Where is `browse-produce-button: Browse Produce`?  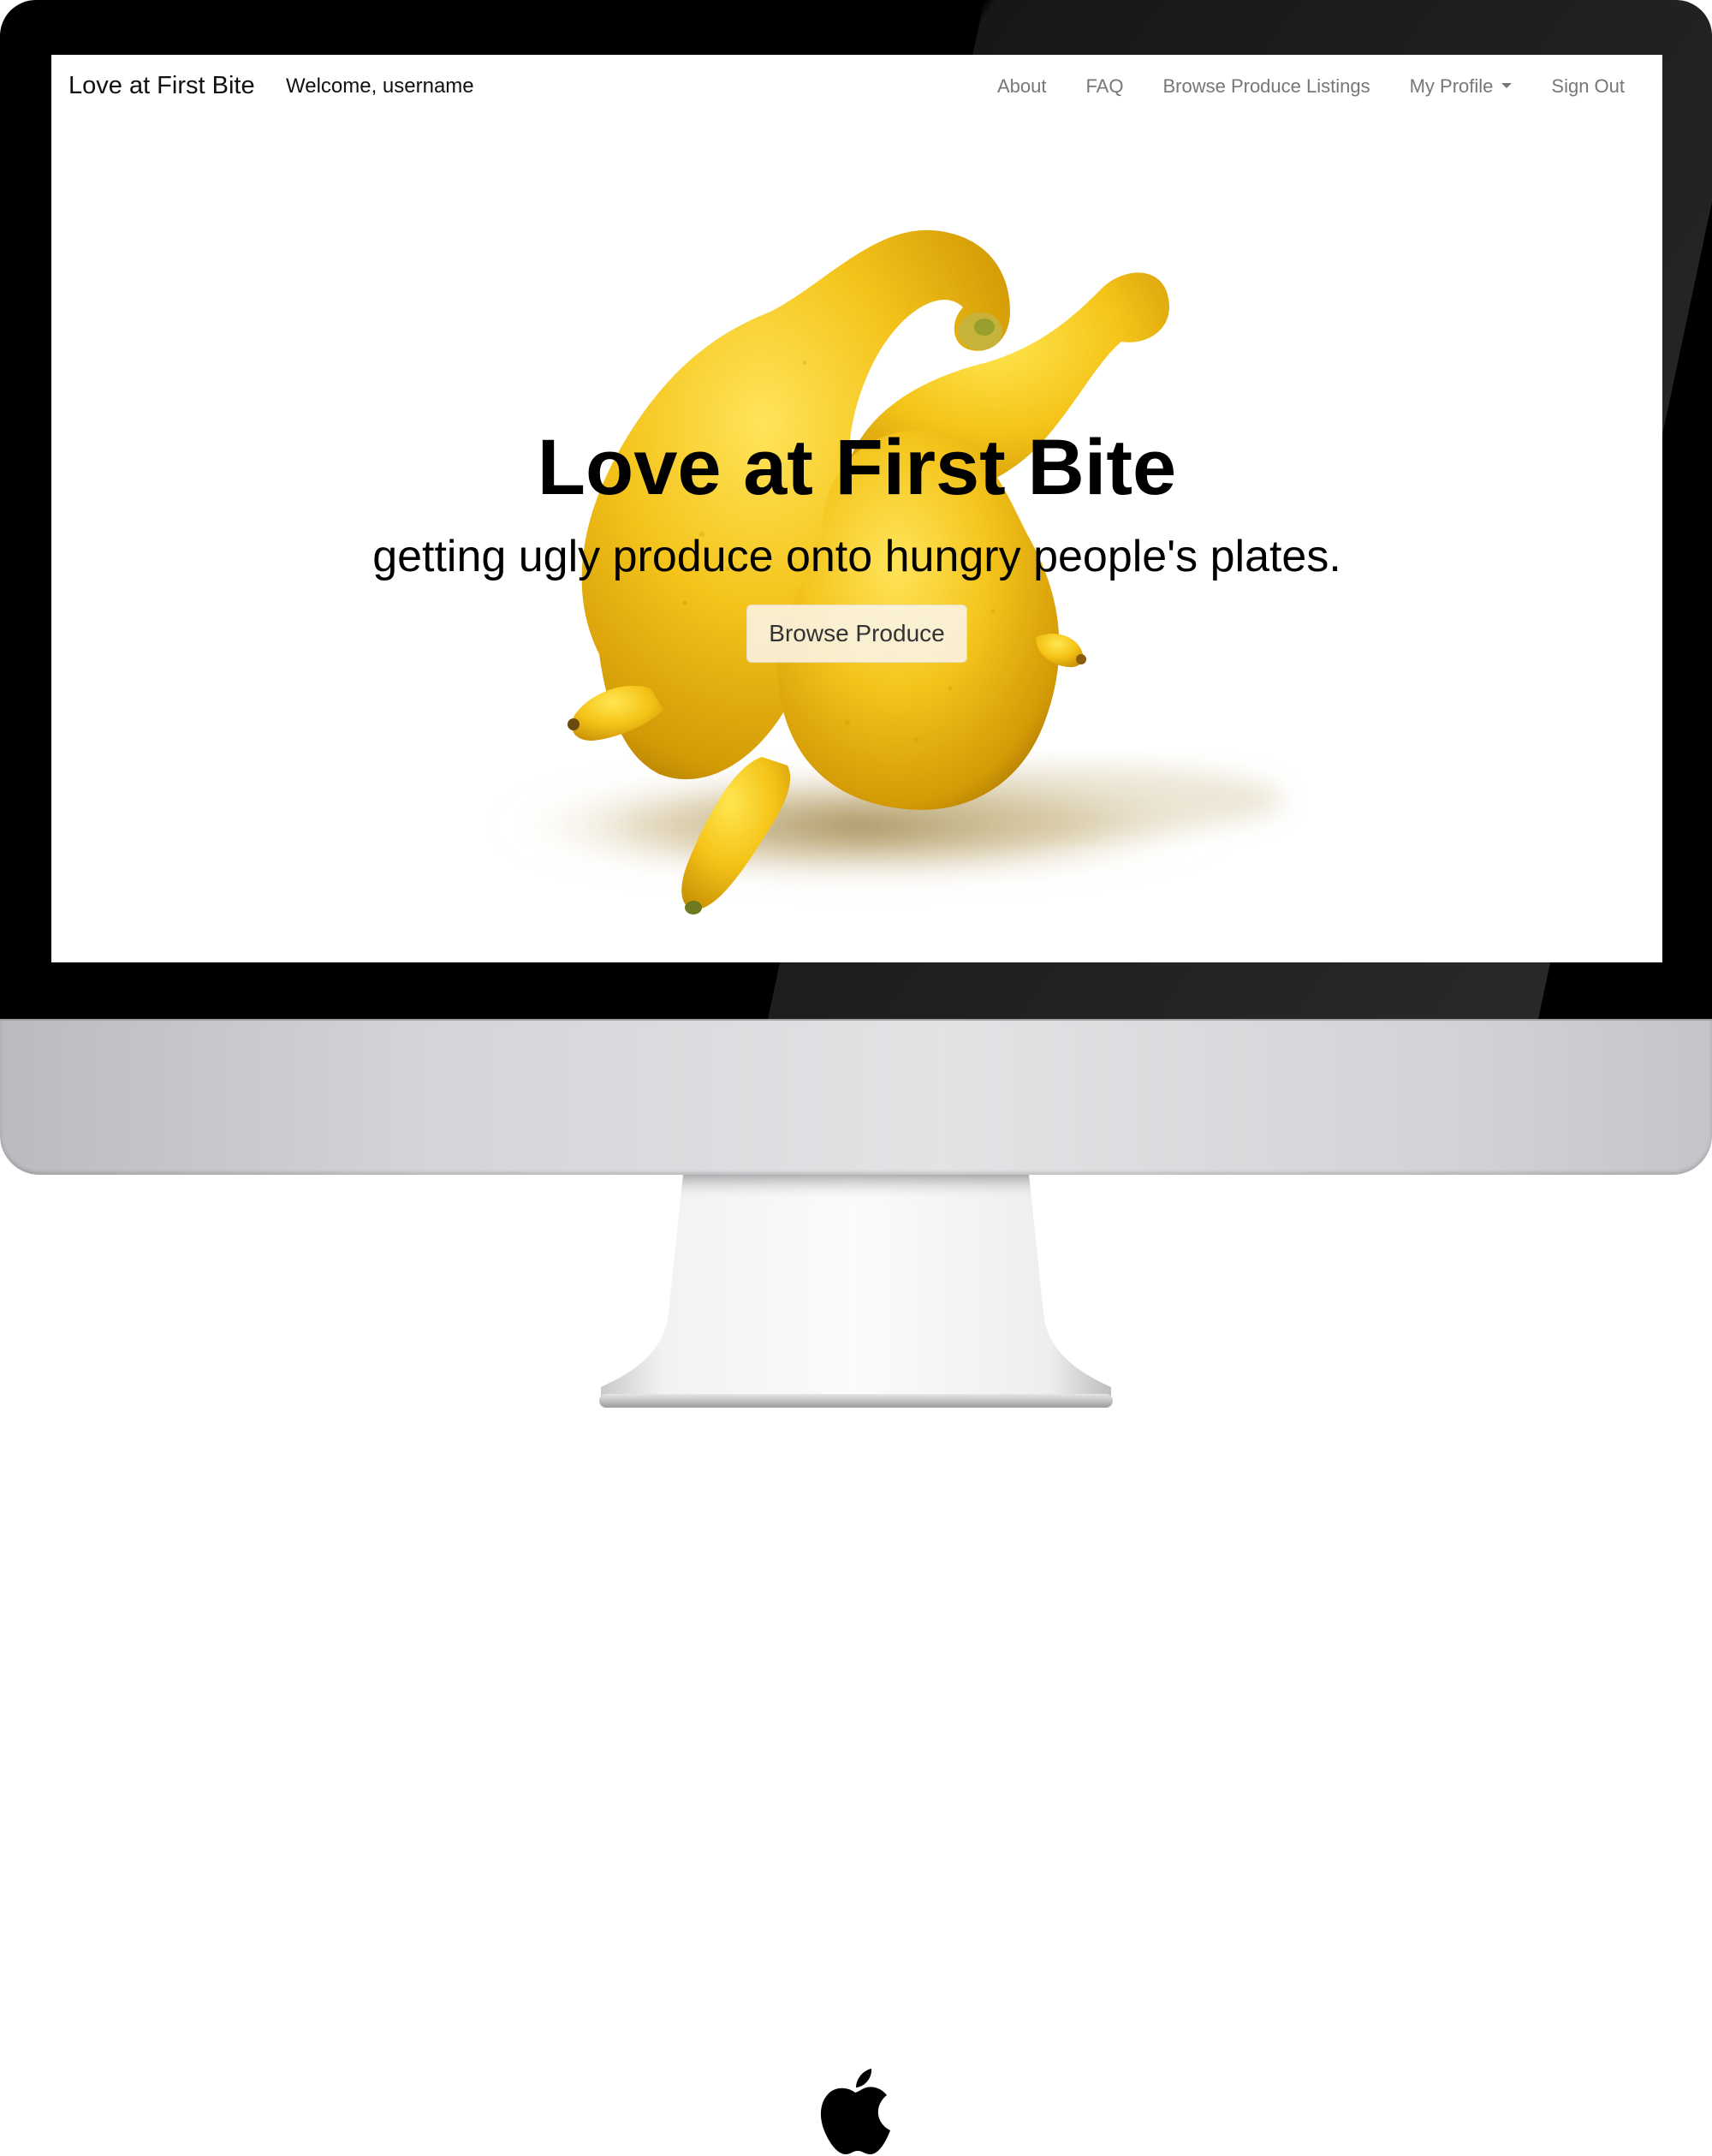 browse-produce-button: Browse Produce is located at coordinates (856, 634).